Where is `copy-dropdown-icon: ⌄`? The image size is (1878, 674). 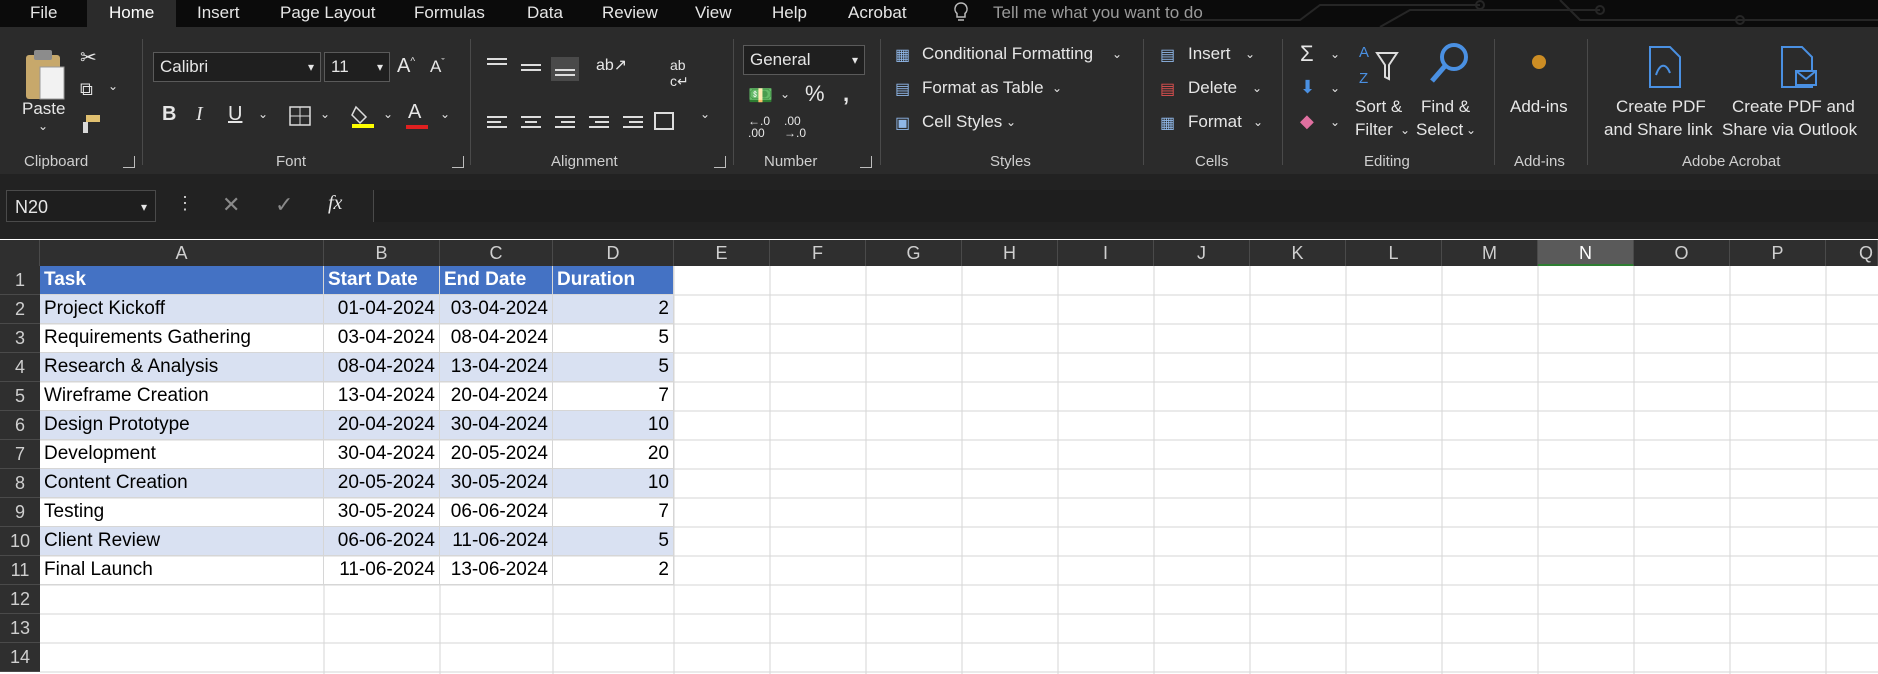
copy-dropdown-icon: ⌄ is located at coordinates (113, 86).